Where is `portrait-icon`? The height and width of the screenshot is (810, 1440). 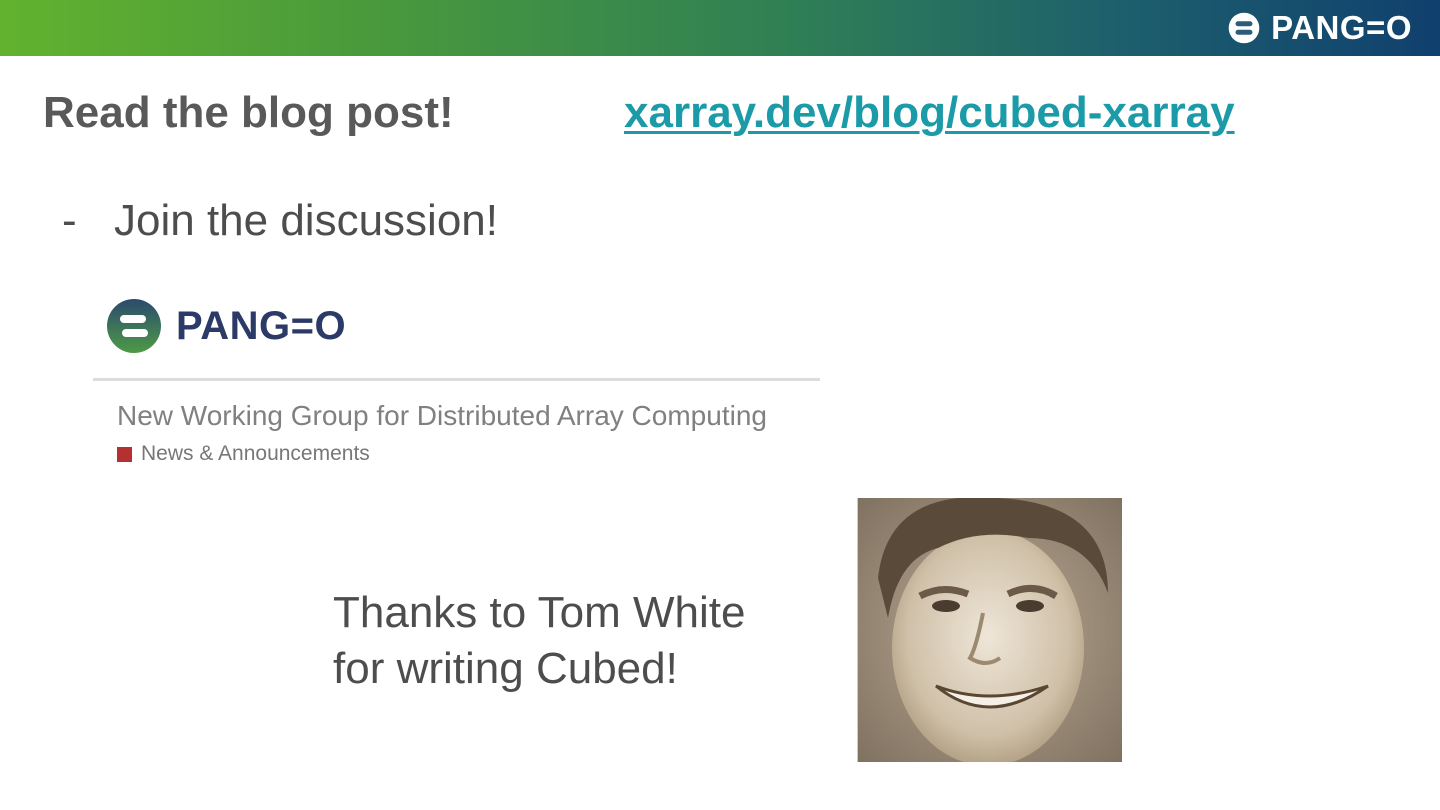
portrait-icon is located at coordinates (990, 630).